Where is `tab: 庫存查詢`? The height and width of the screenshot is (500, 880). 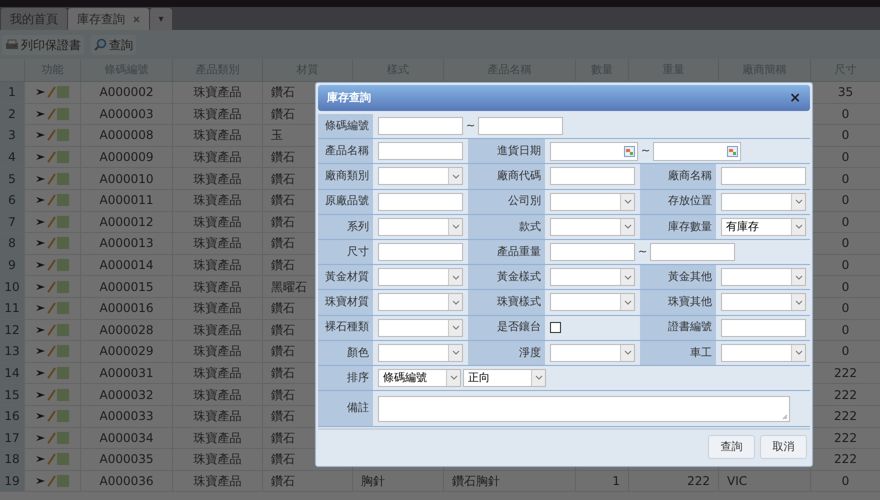
tab: 庫存查詢 is located at coordinates (108, 19).